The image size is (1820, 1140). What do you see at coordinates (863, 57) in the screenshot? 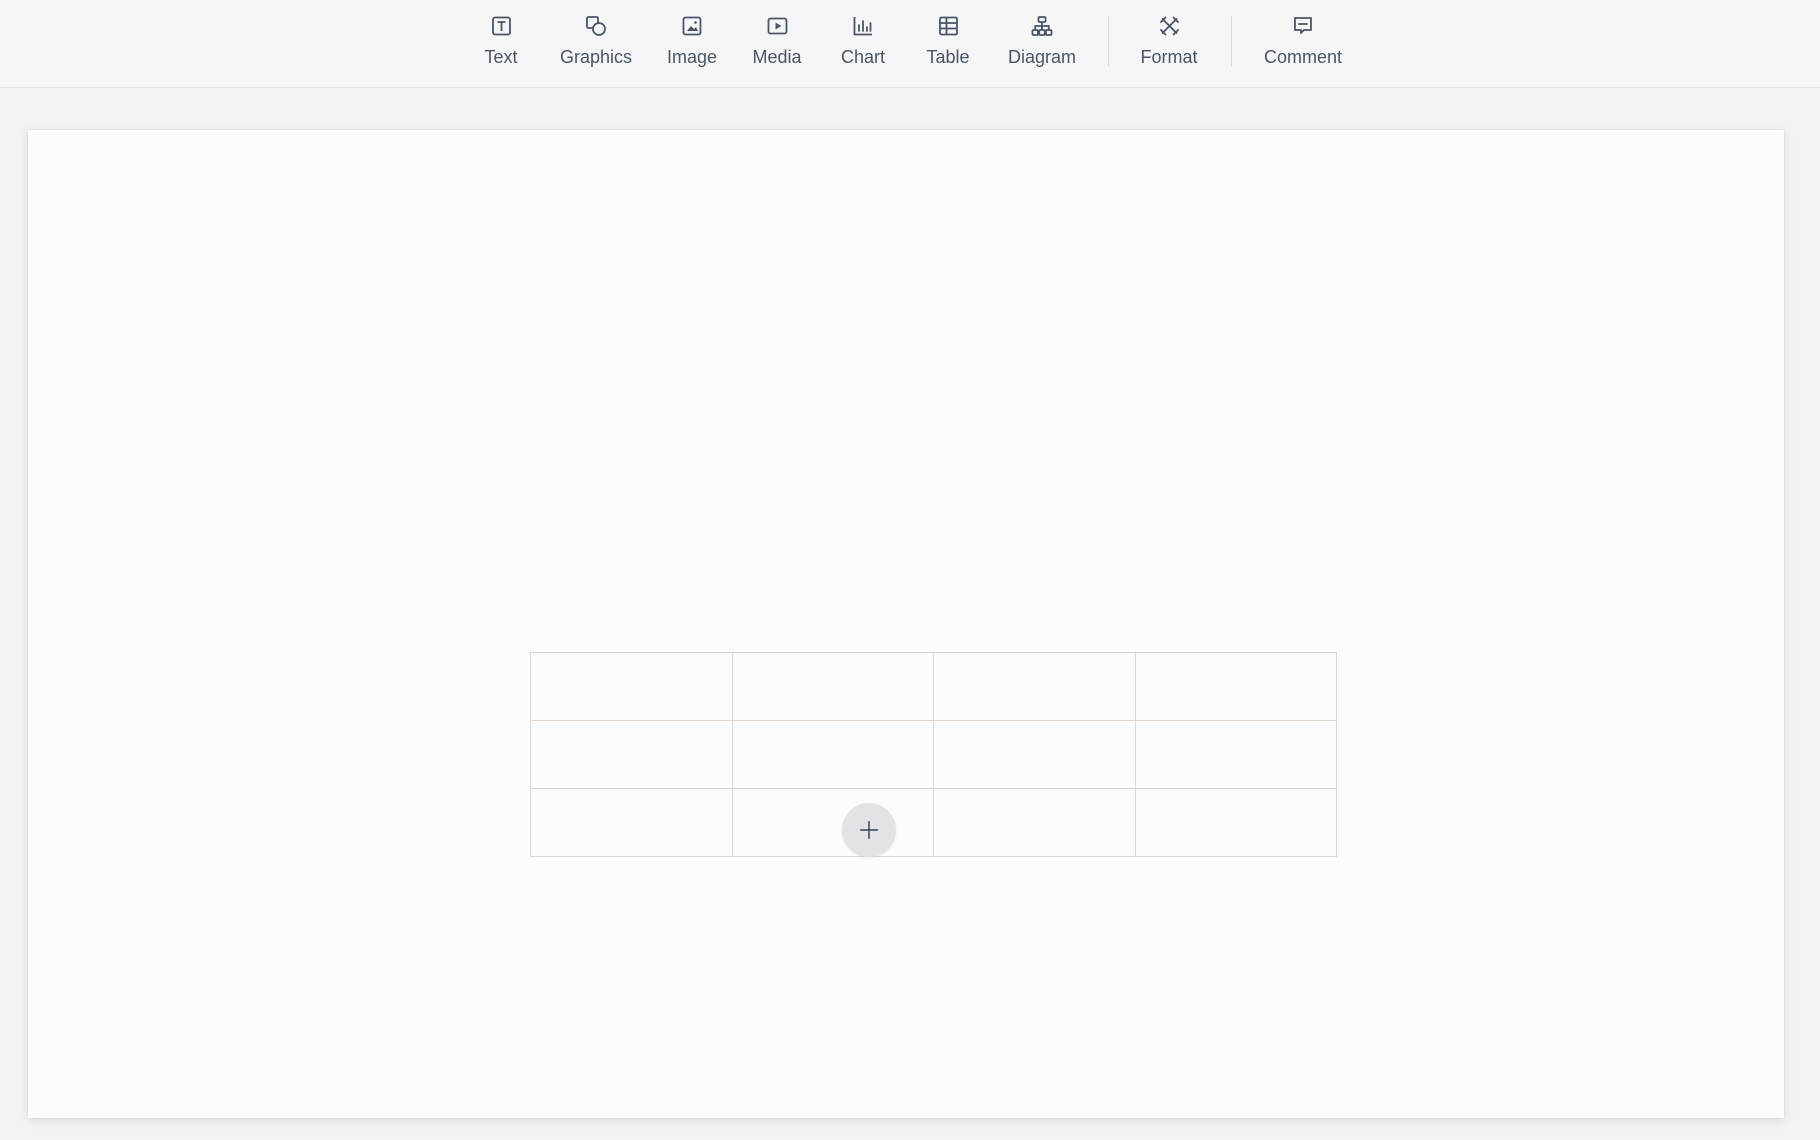
I see `chart-tool-label: Chart` at bounding box center [863, 57].